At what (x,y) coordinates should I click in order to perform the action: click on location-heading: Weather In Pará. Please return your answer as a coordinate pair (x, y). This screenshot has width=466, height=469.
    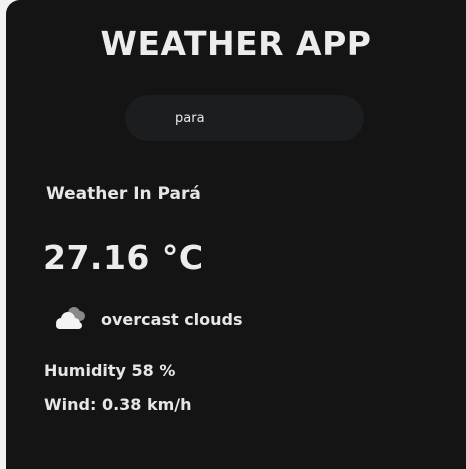
    Looking at the image, I should click on (123, 194).